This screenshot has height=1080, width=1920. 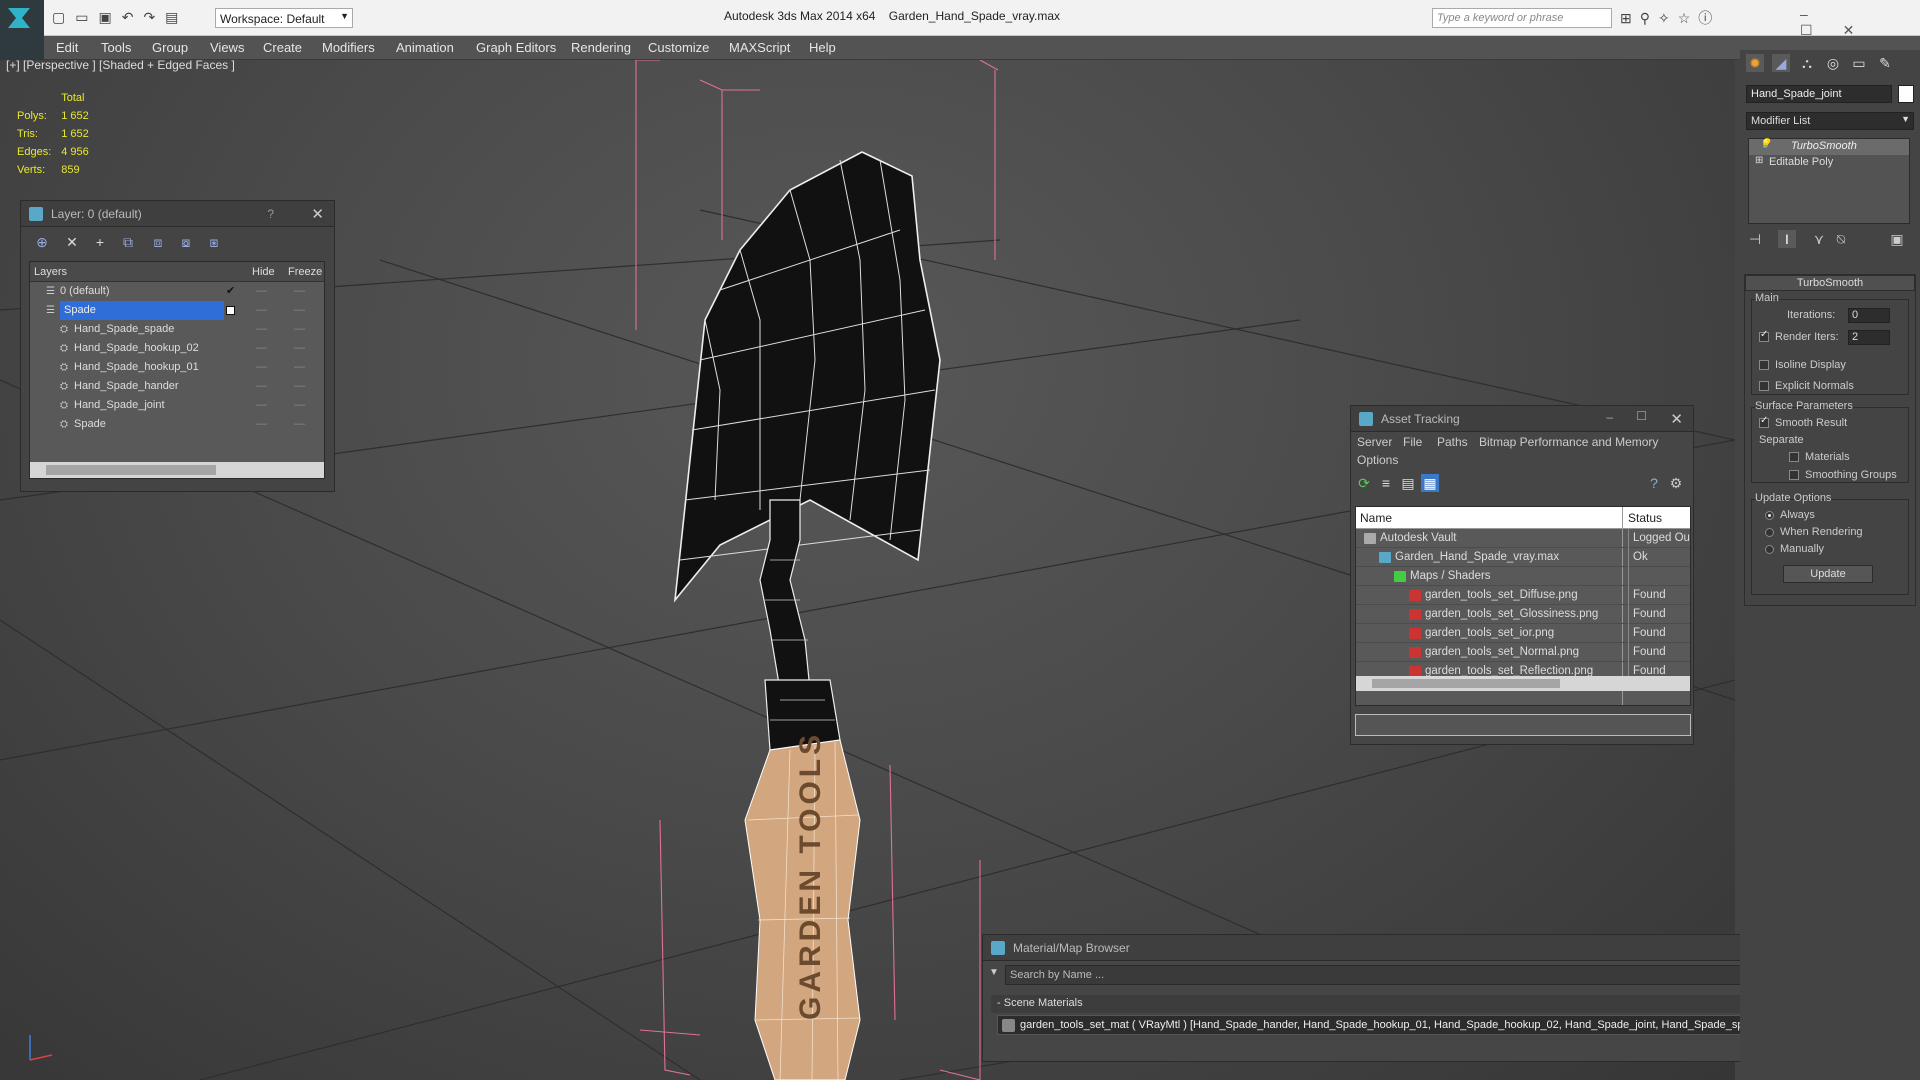 What do you see at coordinates (270, 214) in the screenshot?
I see `help-icon: ?` at bounding box center [270, 214].